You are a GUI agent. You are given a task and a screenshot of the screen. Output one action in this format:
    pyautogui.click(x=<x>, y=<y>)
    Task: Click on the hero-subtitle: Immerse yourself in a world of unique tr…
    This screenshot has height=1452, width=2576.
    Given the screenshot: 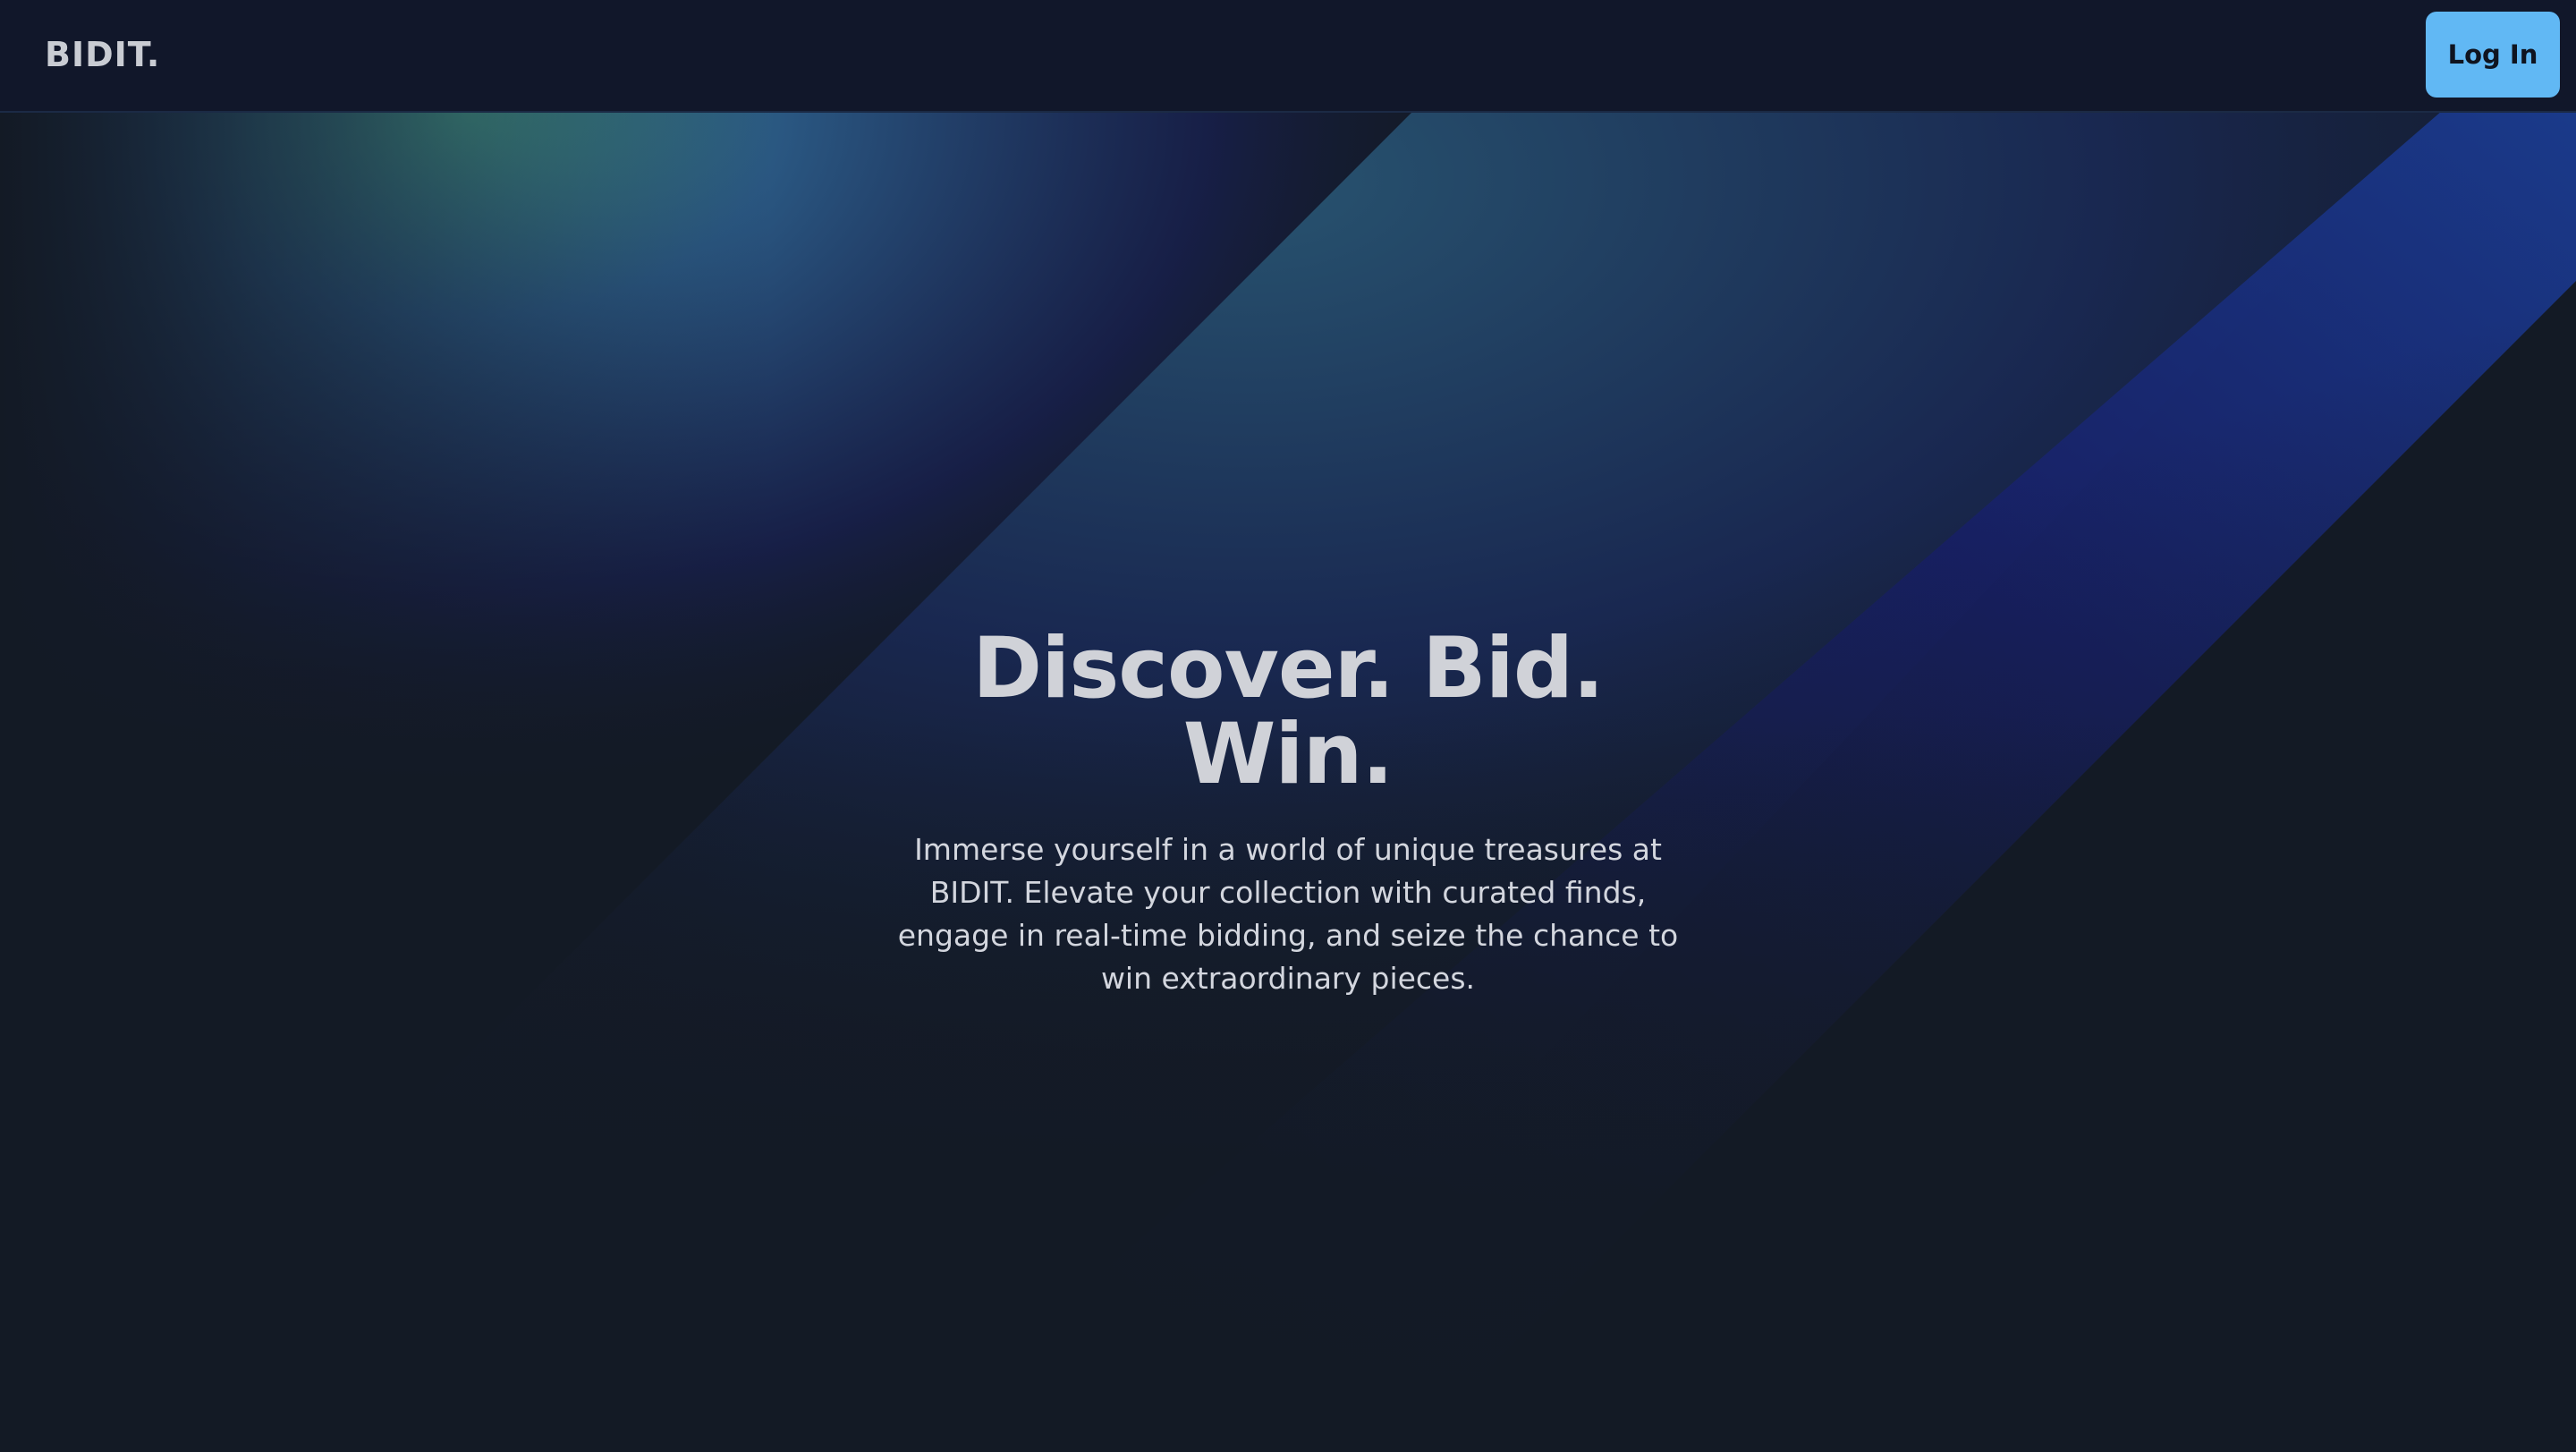 What is the action you would take?
    pyautogui.click(x=1288, y=914)
    